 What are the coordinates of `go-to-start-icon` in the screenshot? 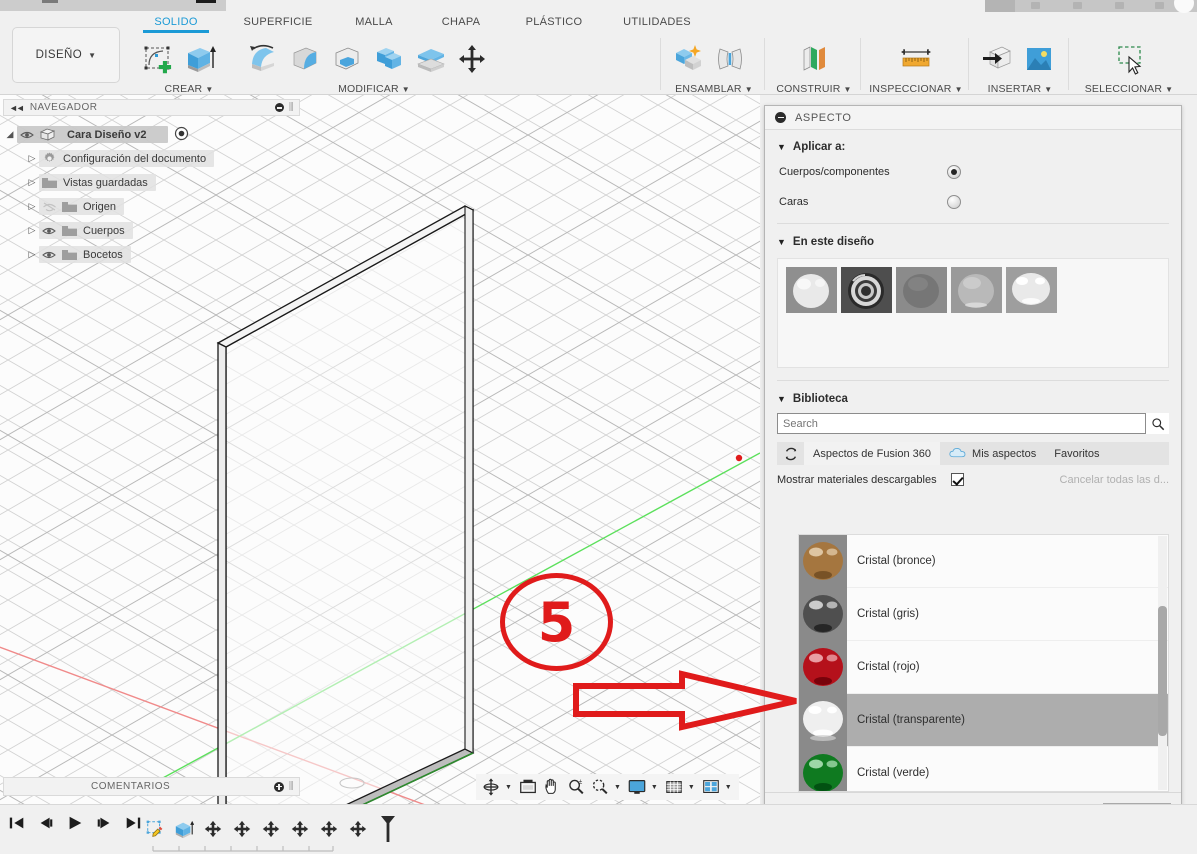 It's located at (17, 825).